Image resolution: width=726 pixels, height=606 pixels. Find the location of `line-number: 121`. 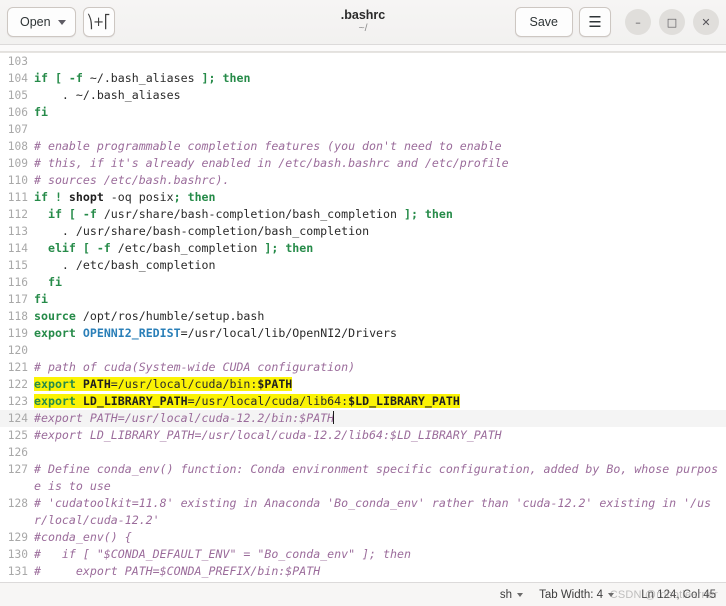

line-number: 121 is located at coordinates (17, 367).